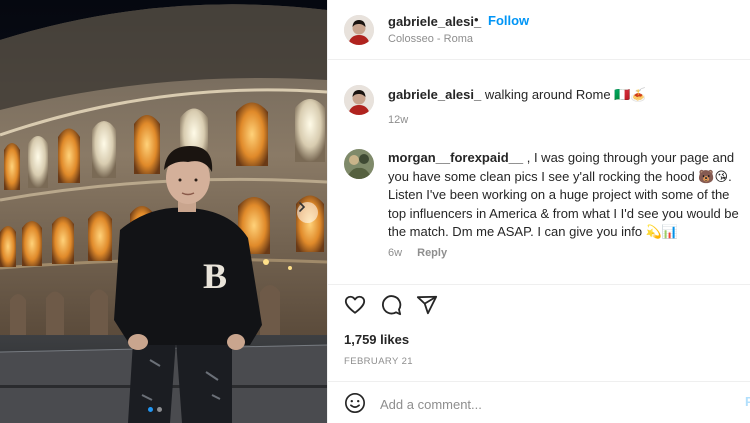  What do you see at coordinates (395, 253) in the screenshot?
I see `comment-timestamp: 6w` at bounding box center [395, 253].